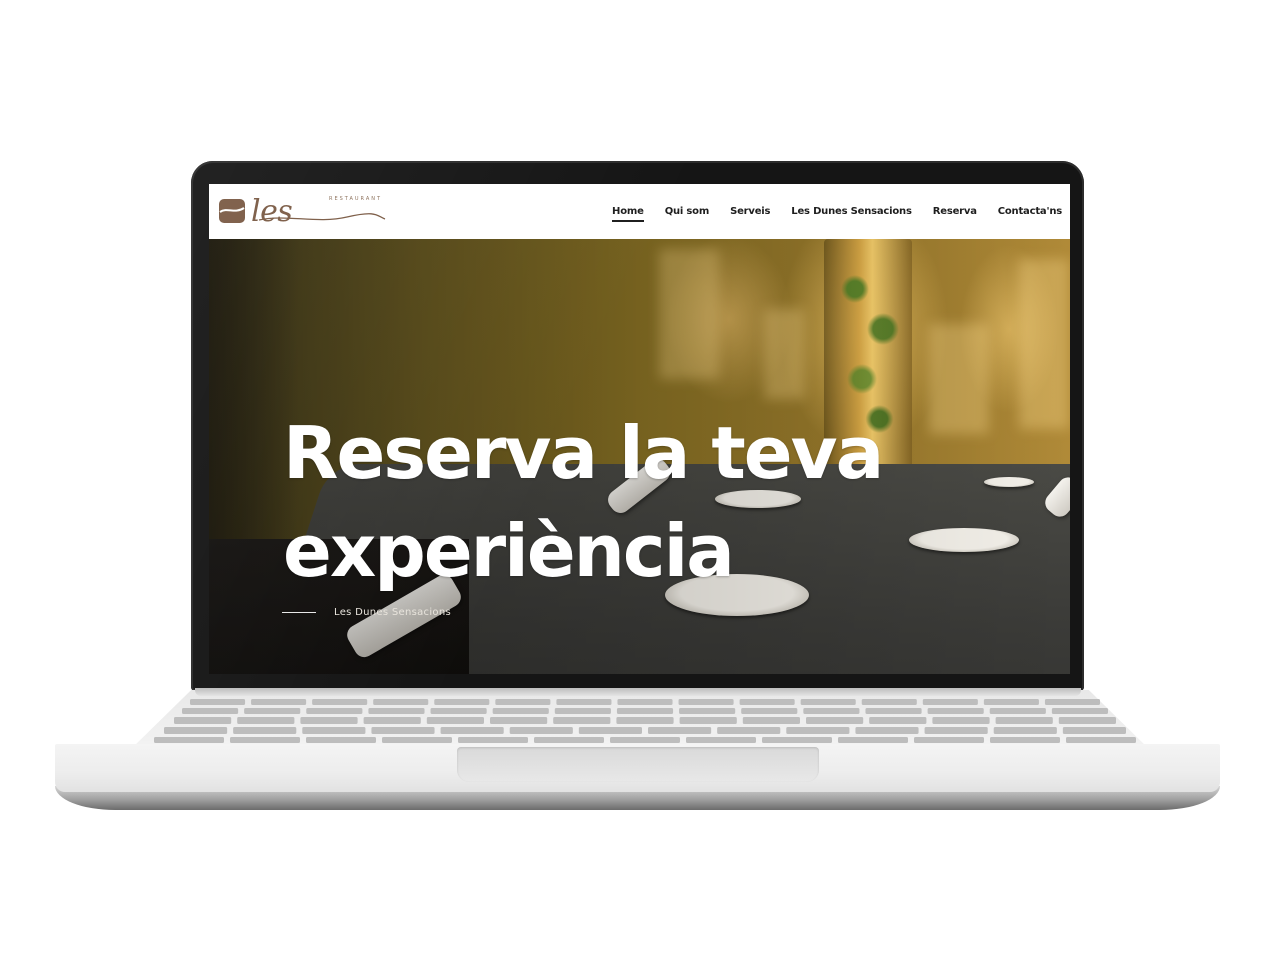 Image resolution: width=1280 pixels, height=960 pixels. What do you see at coordinates (232, 211) in the screenshot?
I see `logo-mark-icon` at bounding box center [232, 211].